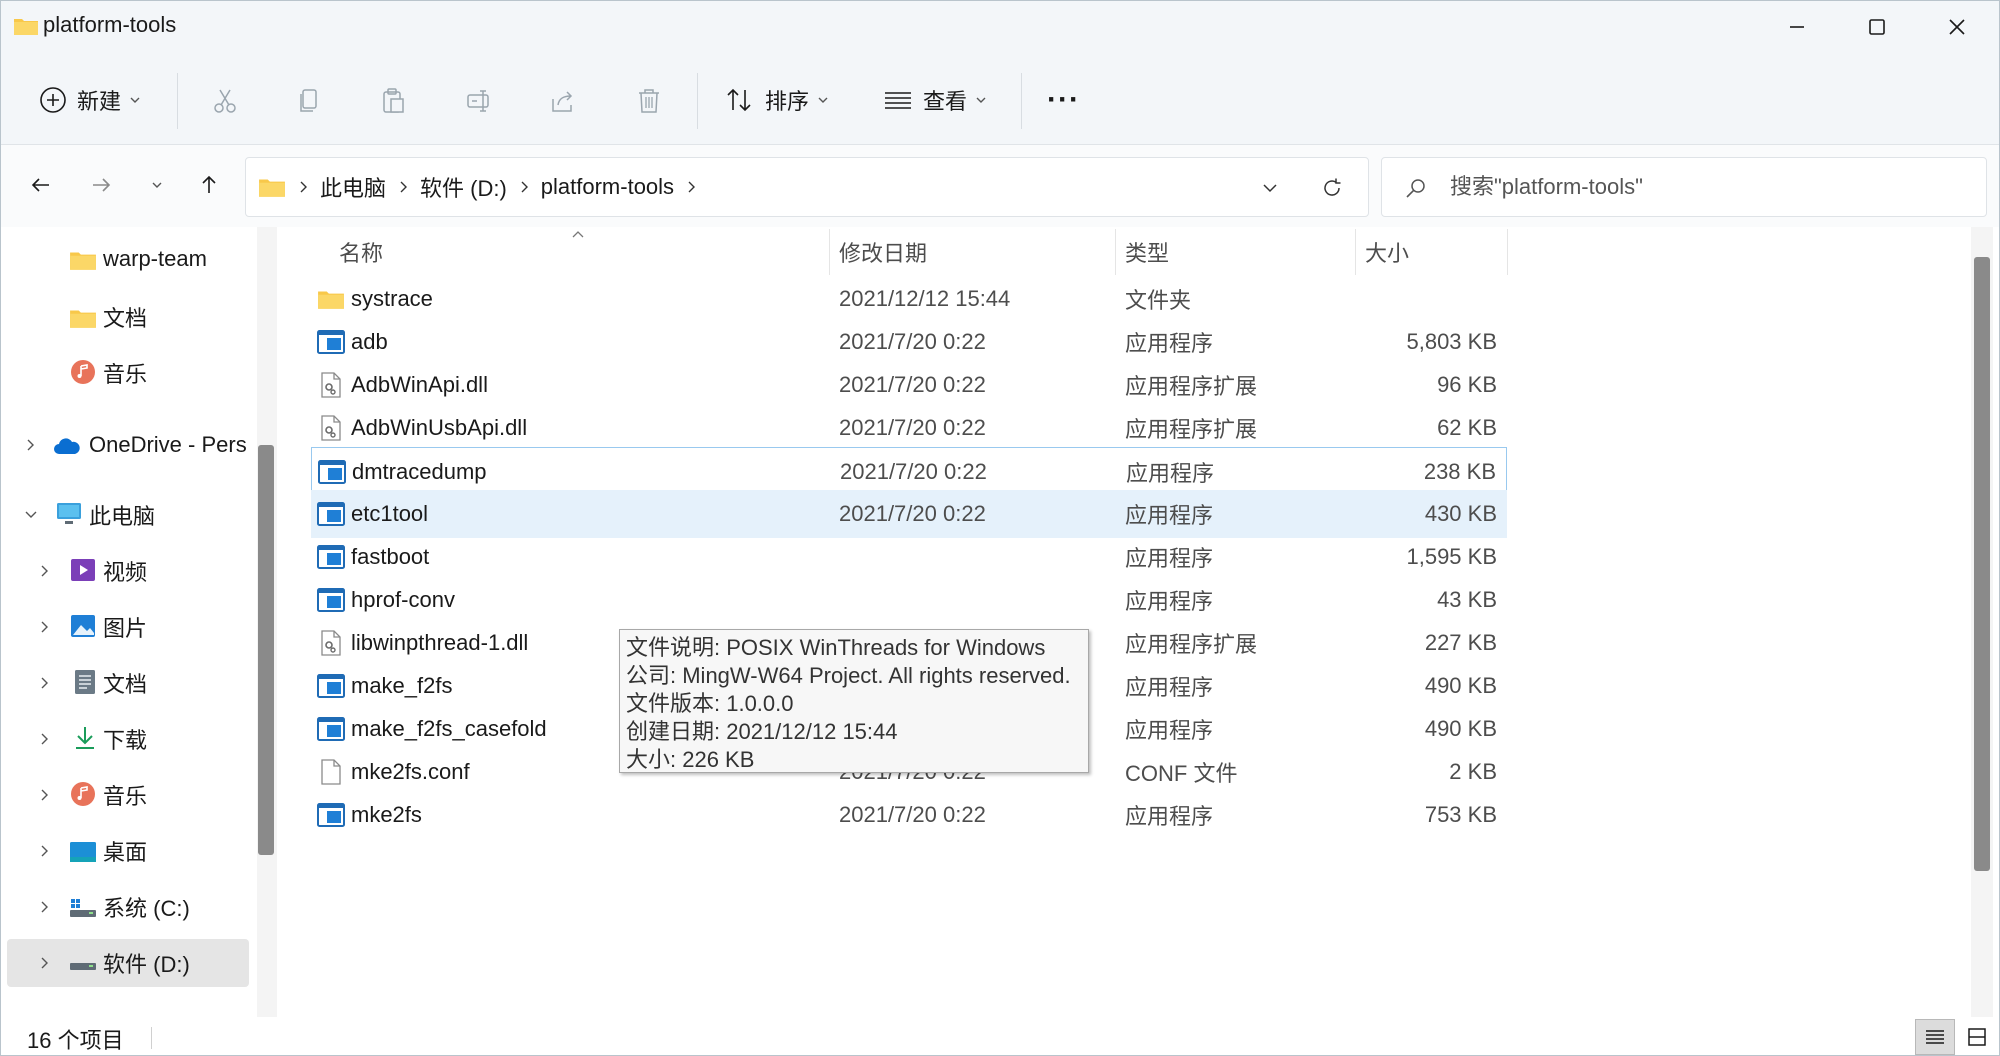 The height and width of the screenshot is (1056, 2000). What do you see at coordinates (393, 101) in the screenshot?
I see `paste-button` at bounding box center [393, 101].